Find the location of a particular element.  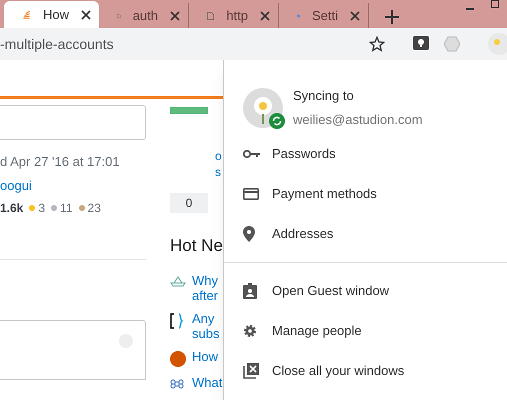

vote-count: 0 is located at coordinates (189, 203).